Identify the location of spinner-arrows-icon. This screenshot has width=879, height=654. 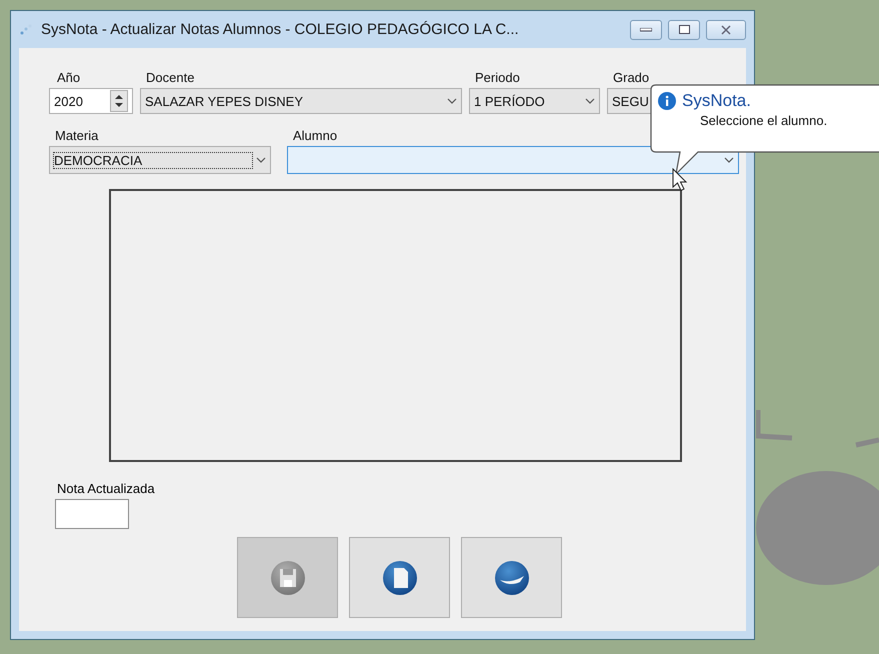
(119, 101).